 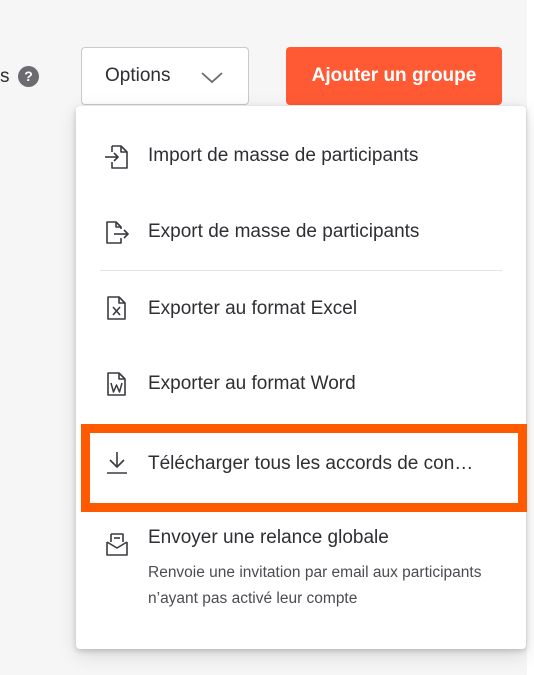 I want to click on add-group-button: Ajouter un groupe, so click(x=394, y=76).